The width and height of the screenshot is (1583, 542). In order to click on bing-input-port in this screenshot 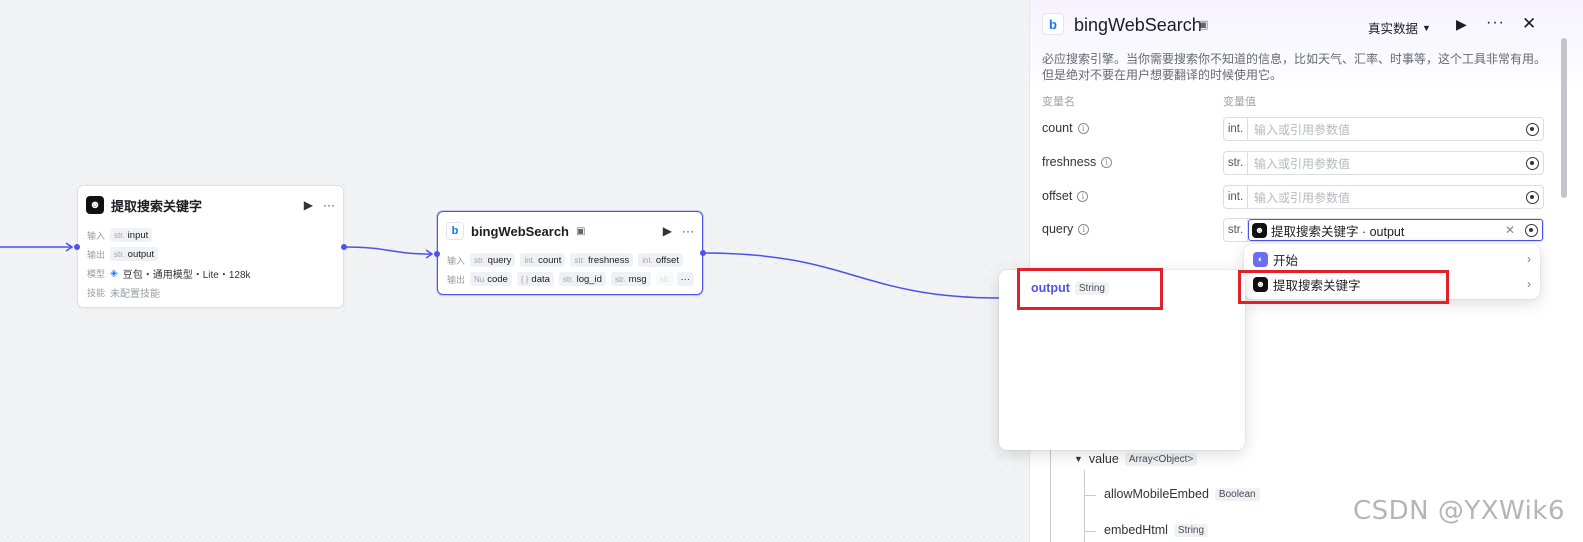, I will do `click(437, 254)`.